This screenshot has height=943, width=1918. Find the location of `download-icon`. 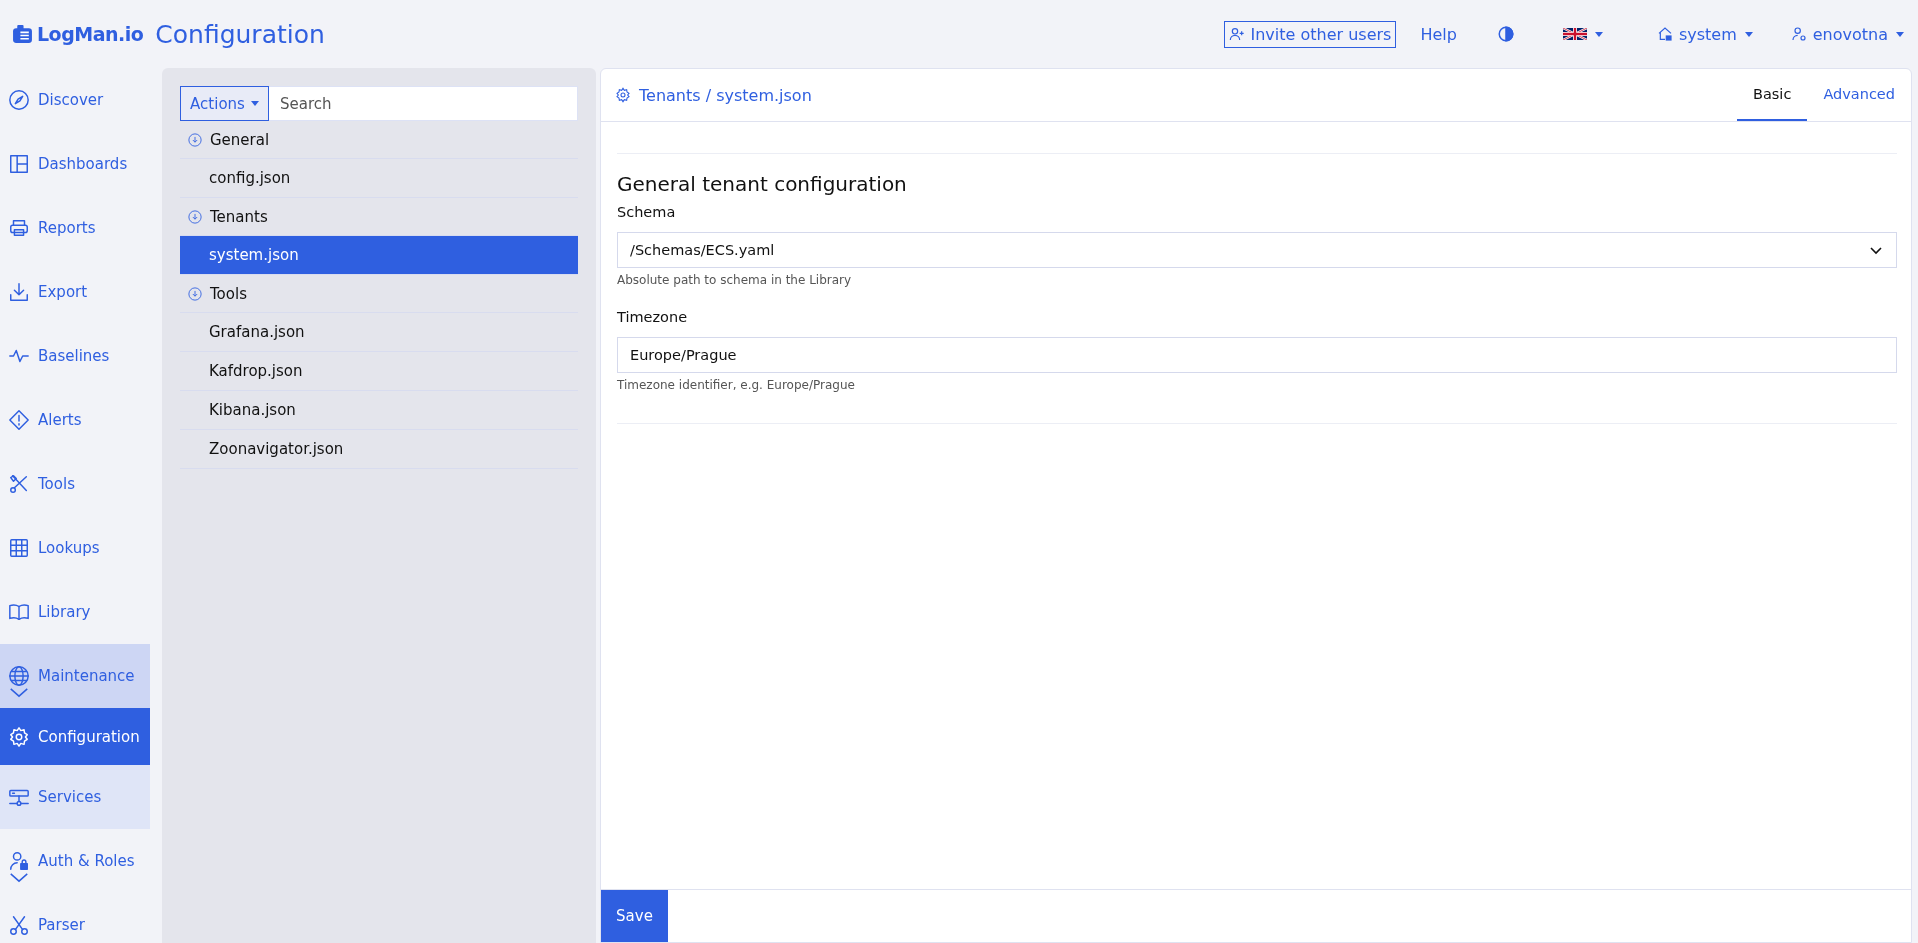

download-icon is located at coordinates (19, 292).